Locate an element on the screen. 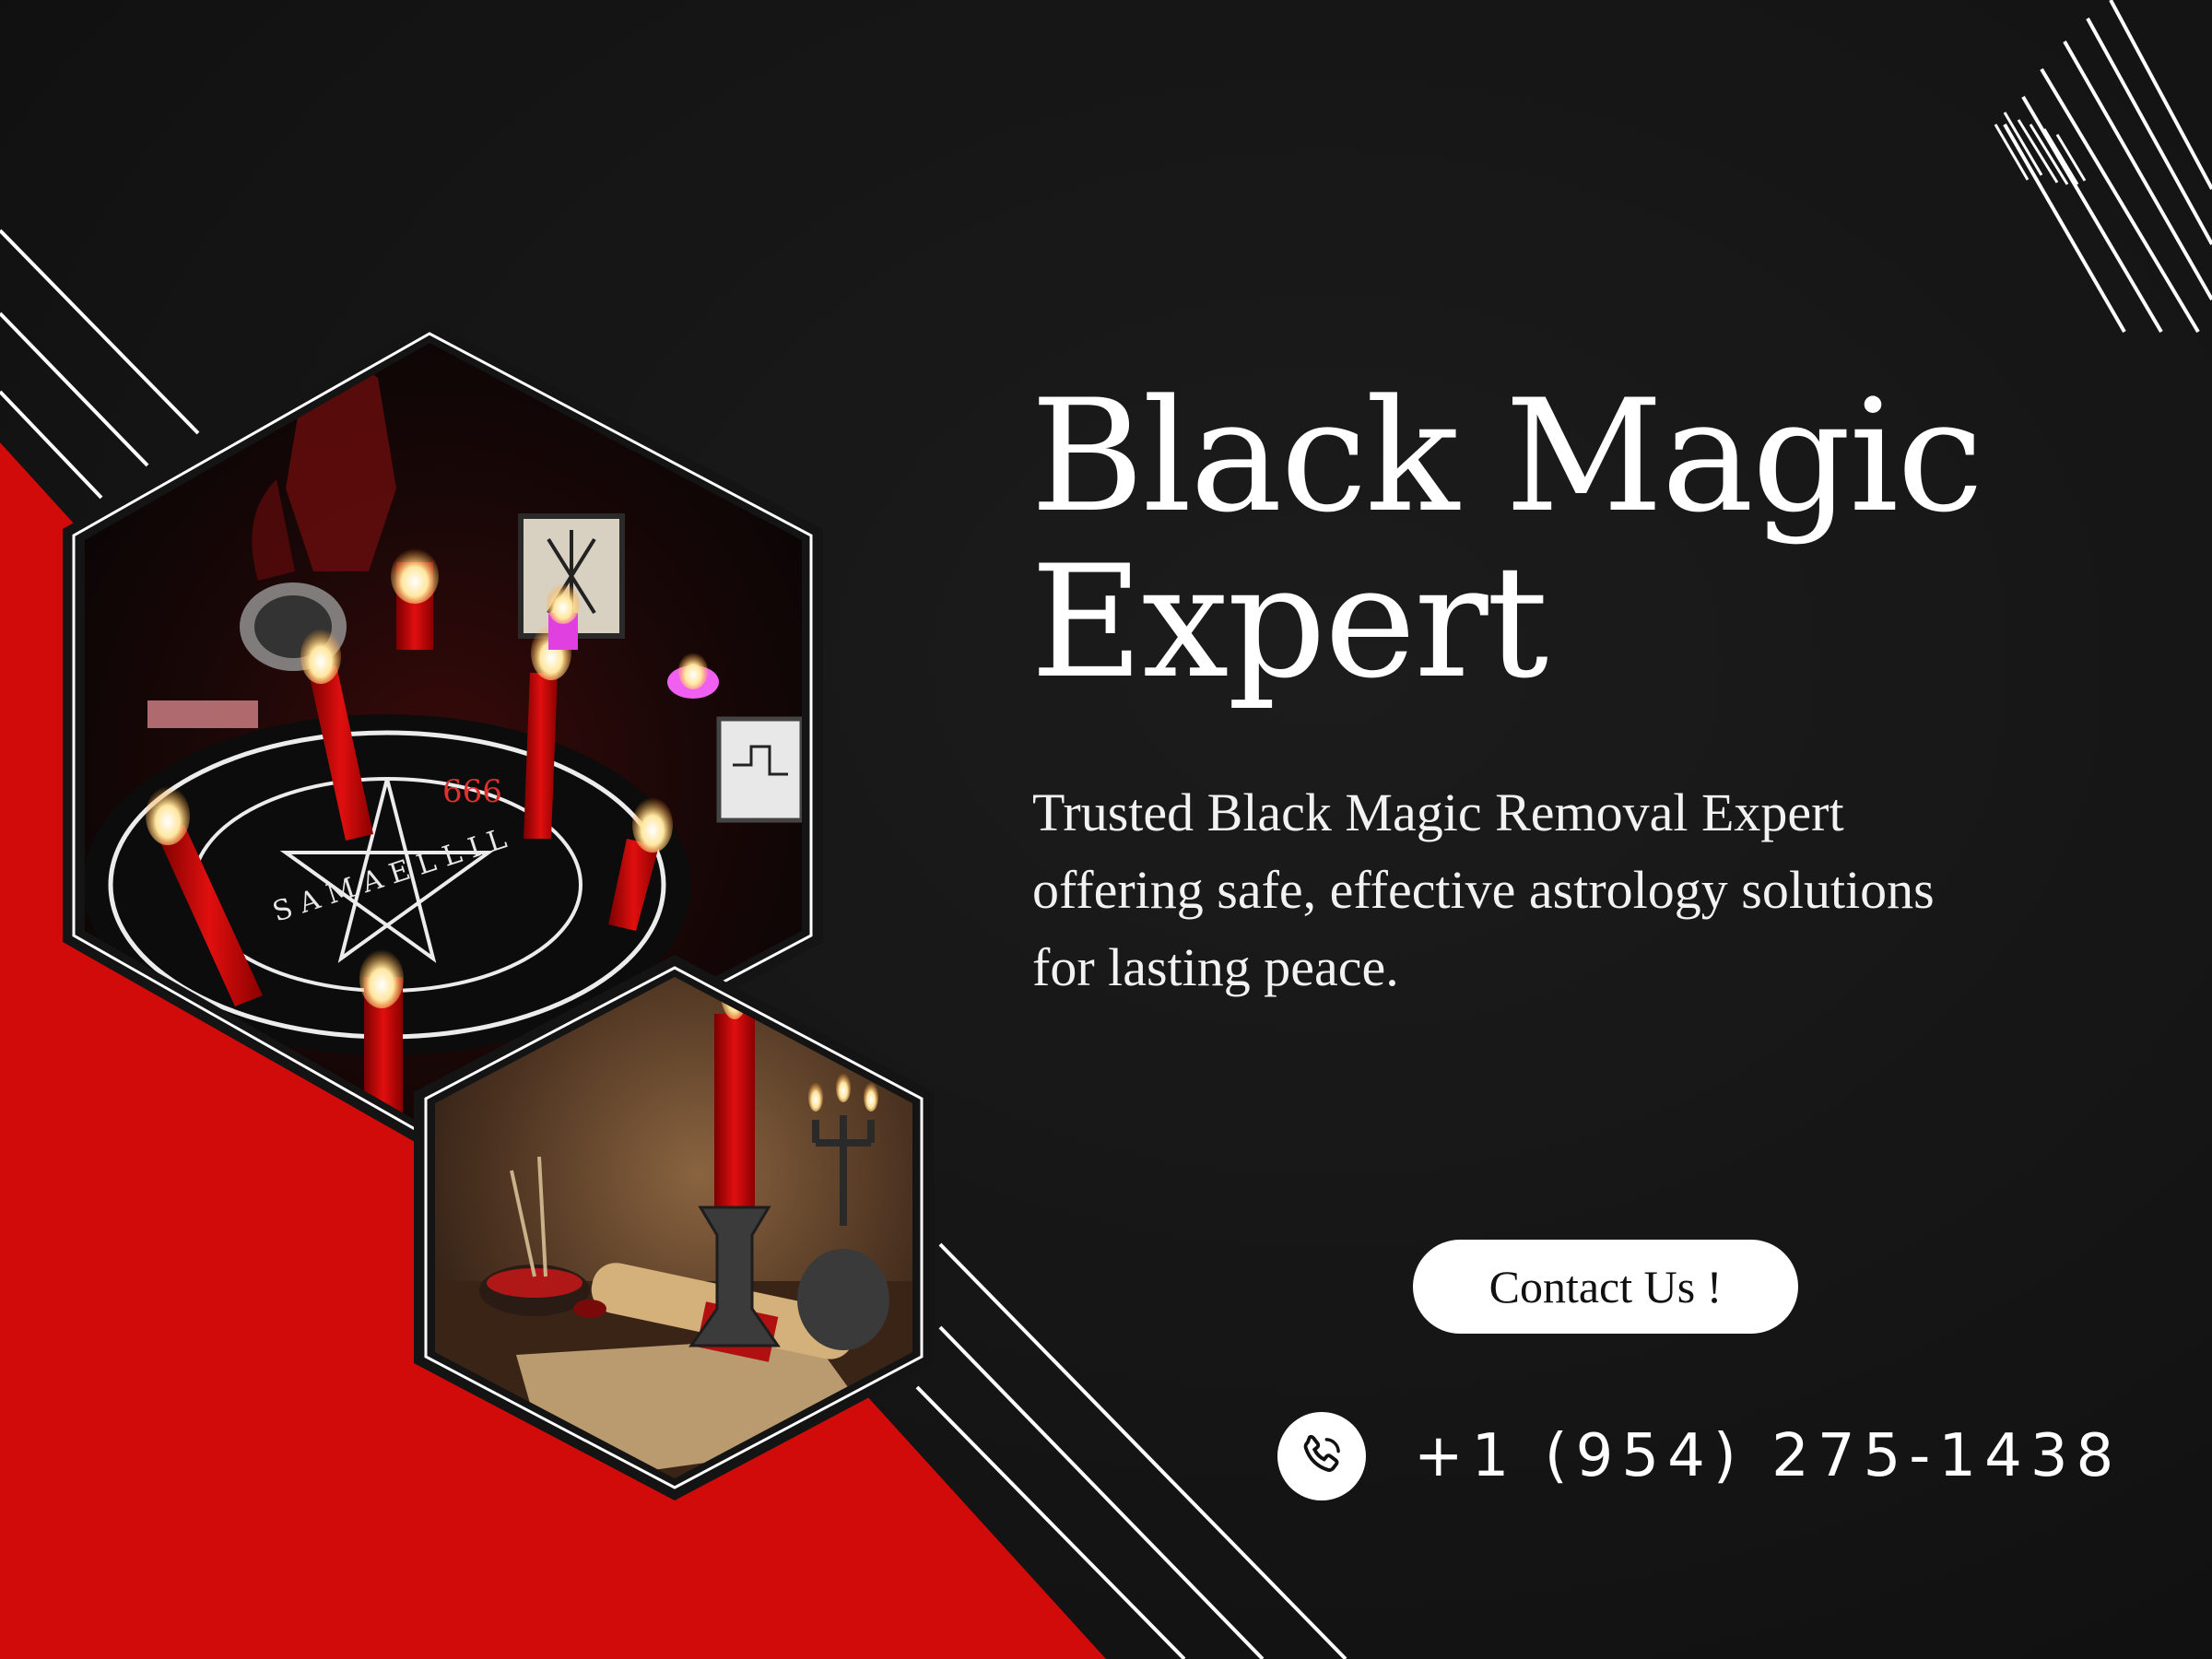  page-title: Black Magic Expert is located at coordinates (1583, 539).